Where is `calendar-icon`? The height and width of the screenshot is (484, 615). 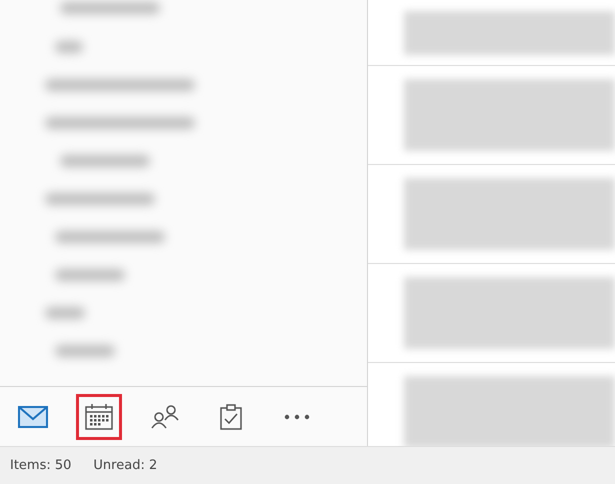
calendar-icon is located at coordinates (99, 417).